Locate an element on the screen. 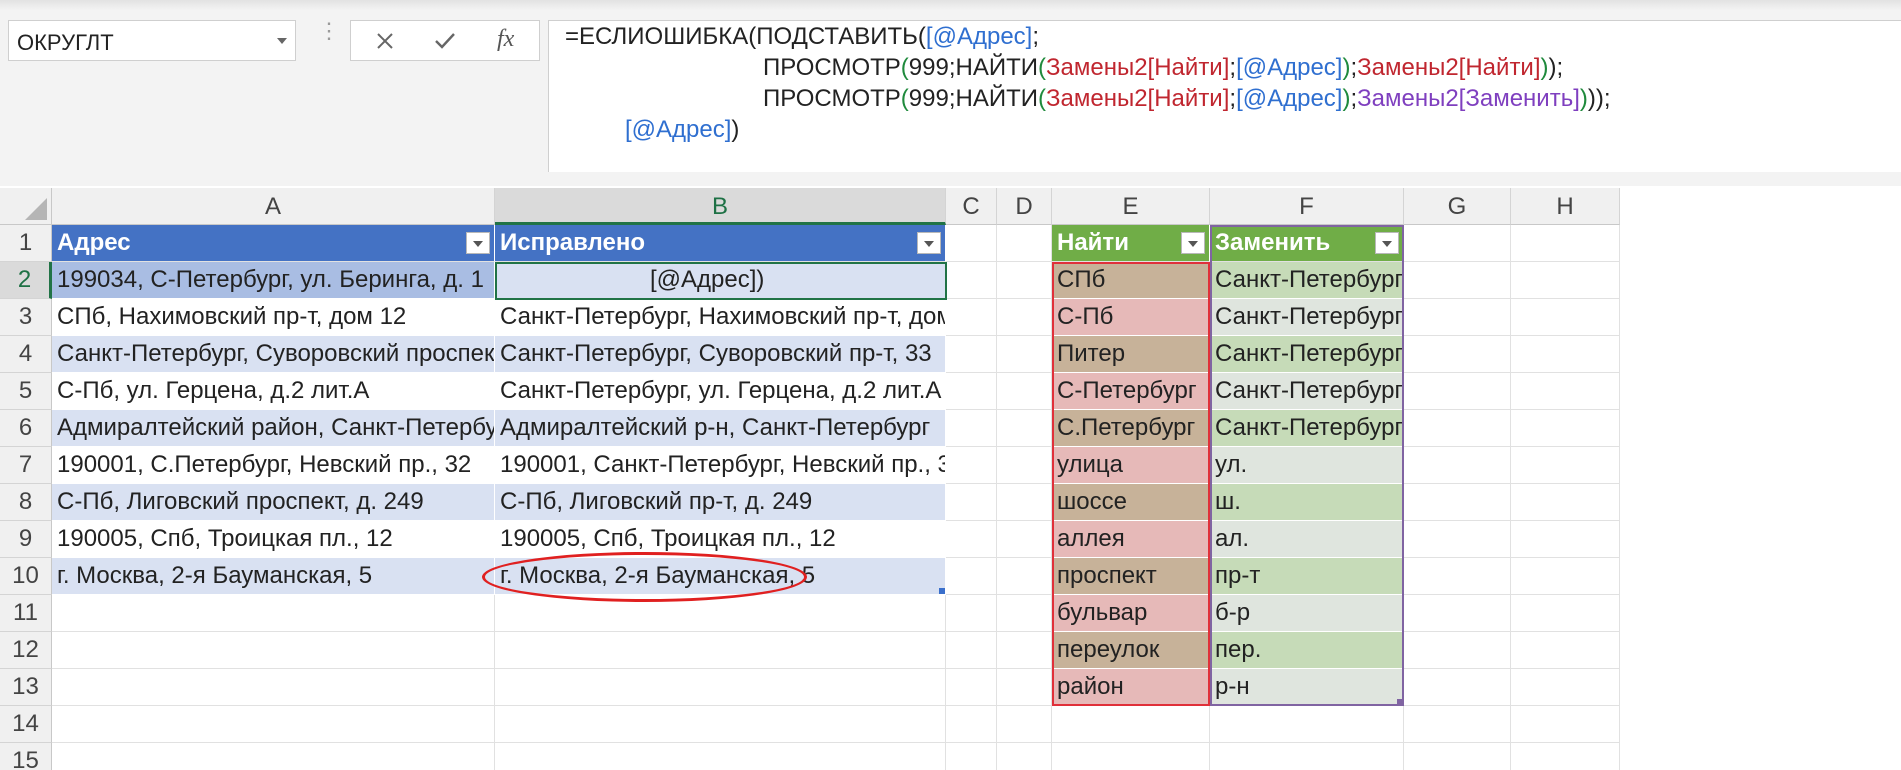 This screenshot has height=770, width=1901. fixed-address-cell: г. Москва, 2-я Бауманская, 5 is located at coordinates (720, 576).